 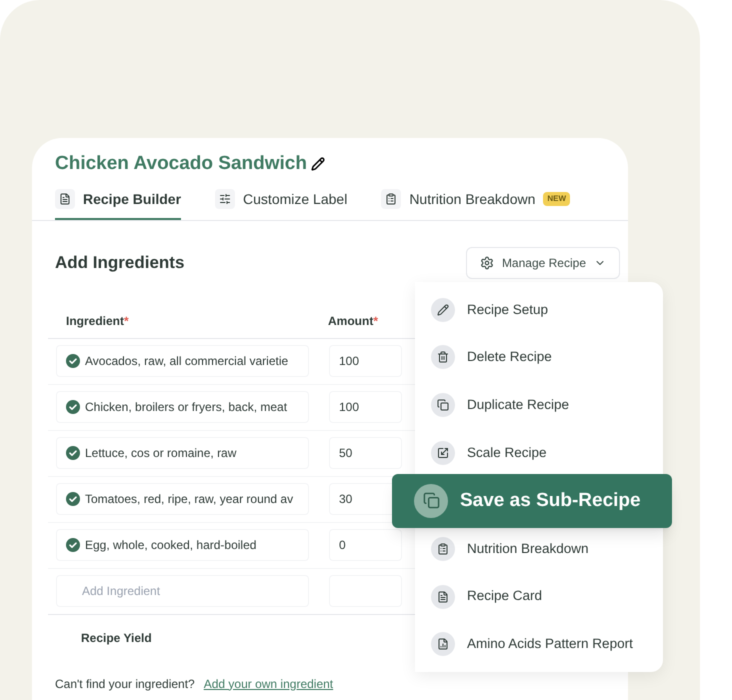 What do you see at coordinates (365, 545) in the screenshot?
I see `amount-field: 0` at bounding box center [365, 545].